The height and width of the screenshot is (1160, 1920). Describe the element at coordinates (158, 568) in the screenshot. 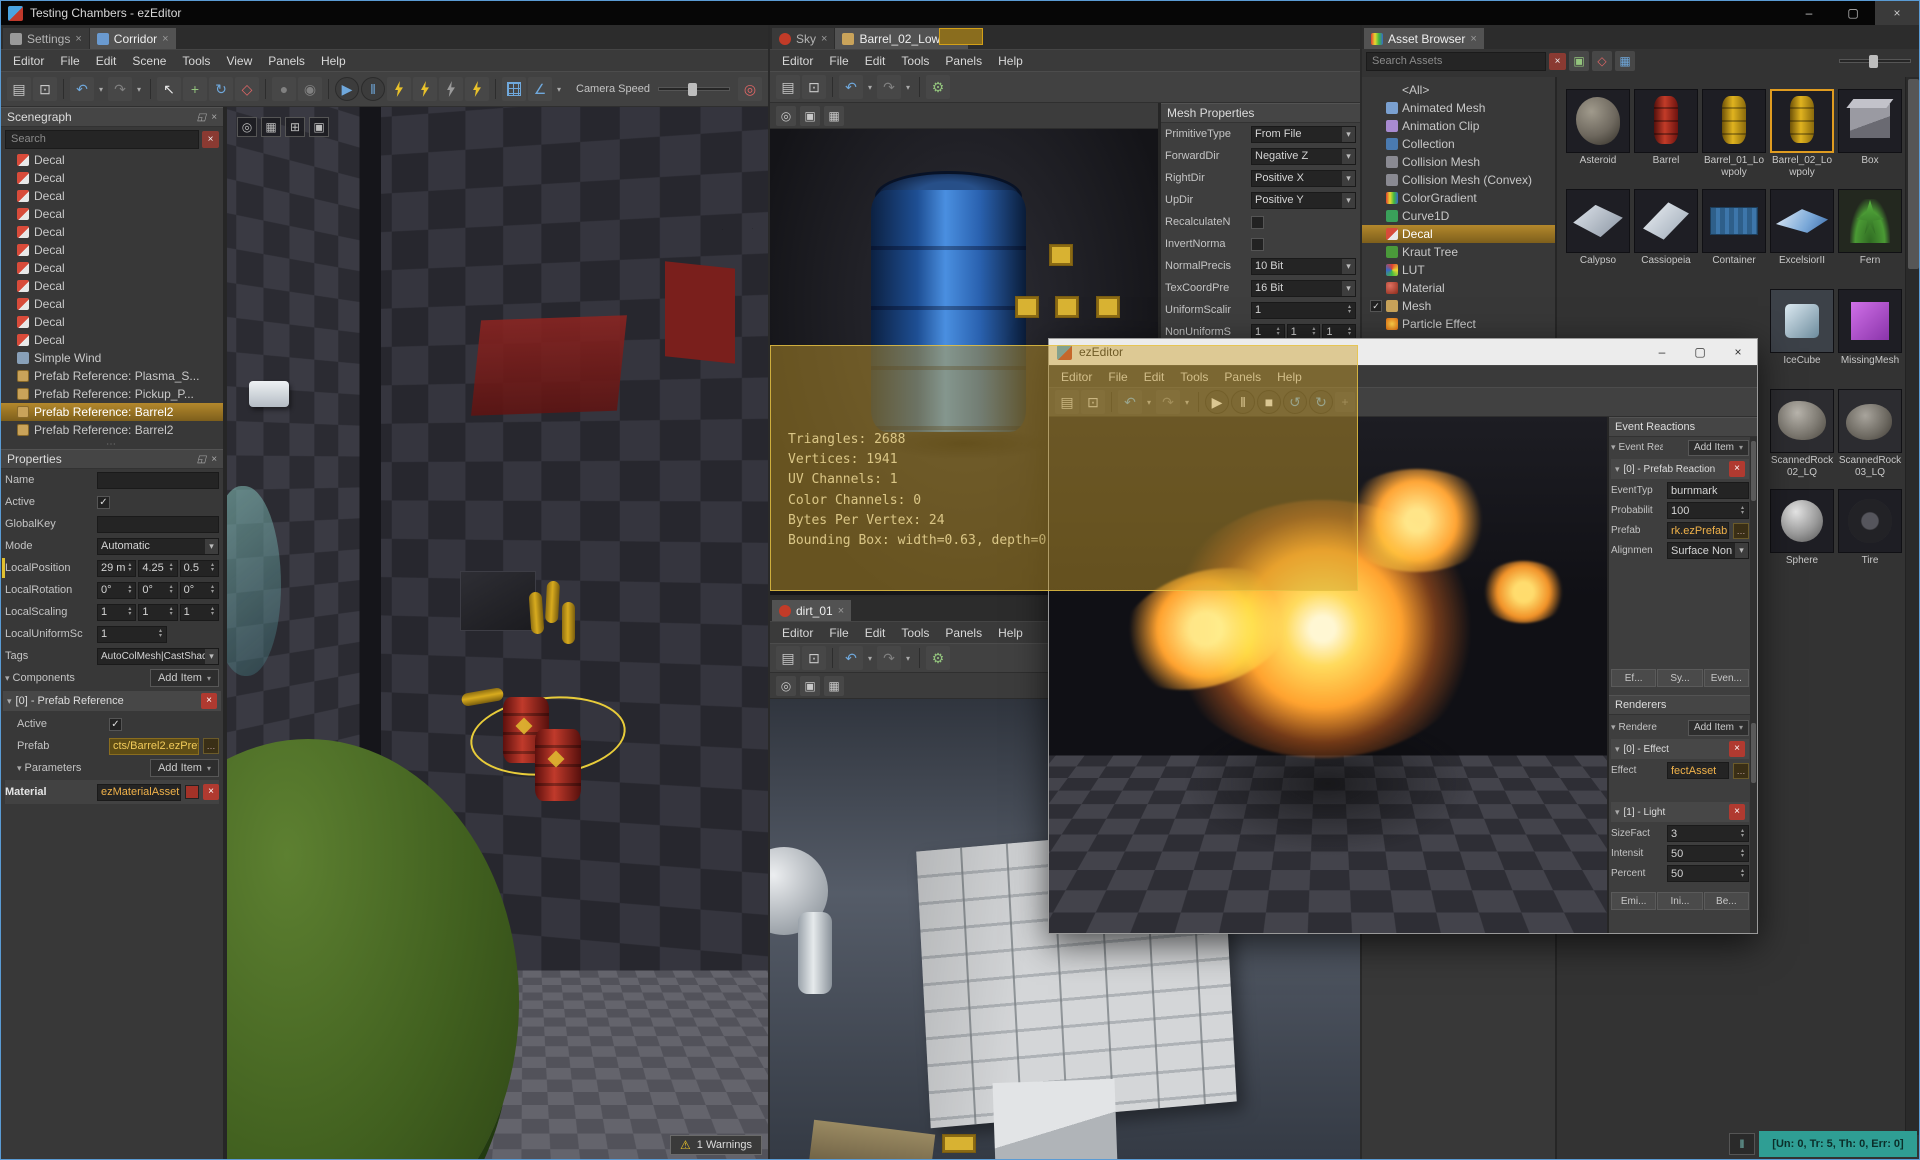

I see `position-y-spinner: 4.25` at that location.